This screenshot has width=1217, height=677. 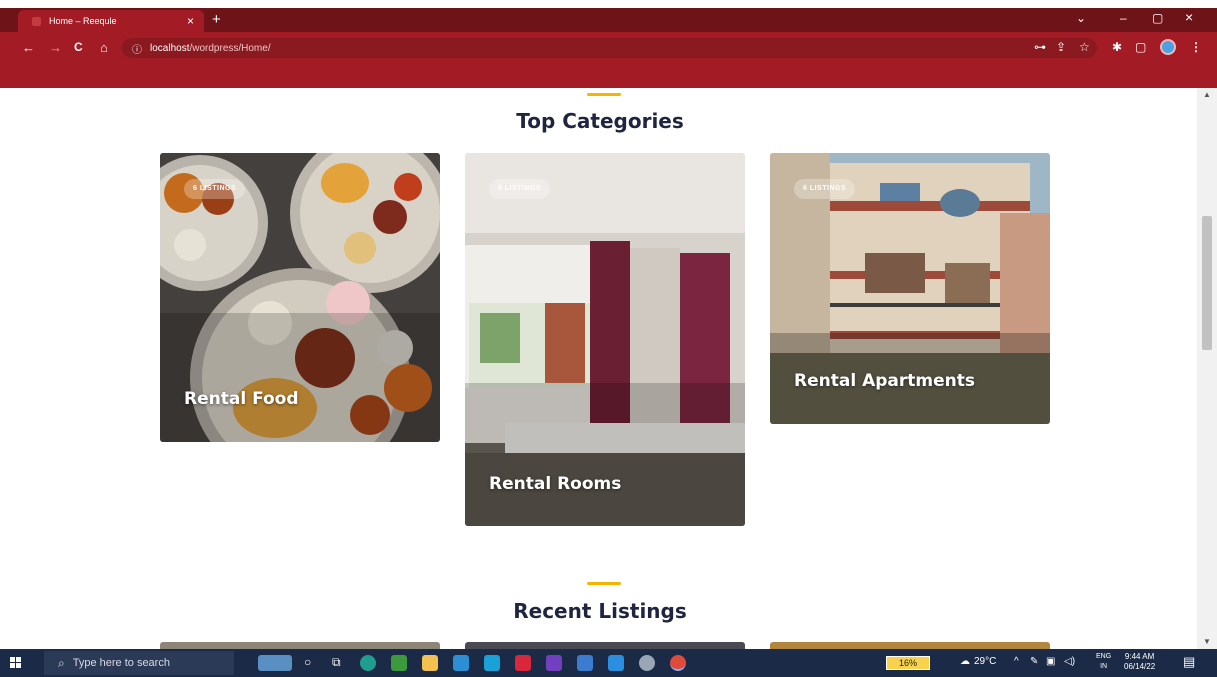 I want to click on category-label: Rental Apartments, so click(x=884, y=381).